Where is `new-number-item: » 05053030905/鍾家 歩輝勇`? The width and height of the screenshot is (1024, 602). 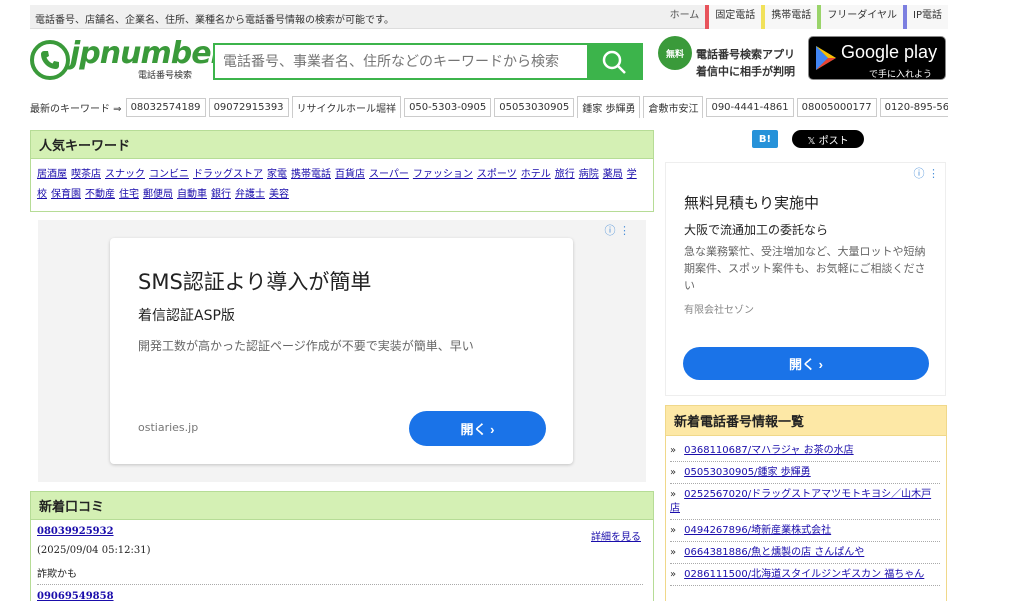 new-number-item: » 05053030905/鍾家 歩輝勇 is located at coordinates (805, 473).